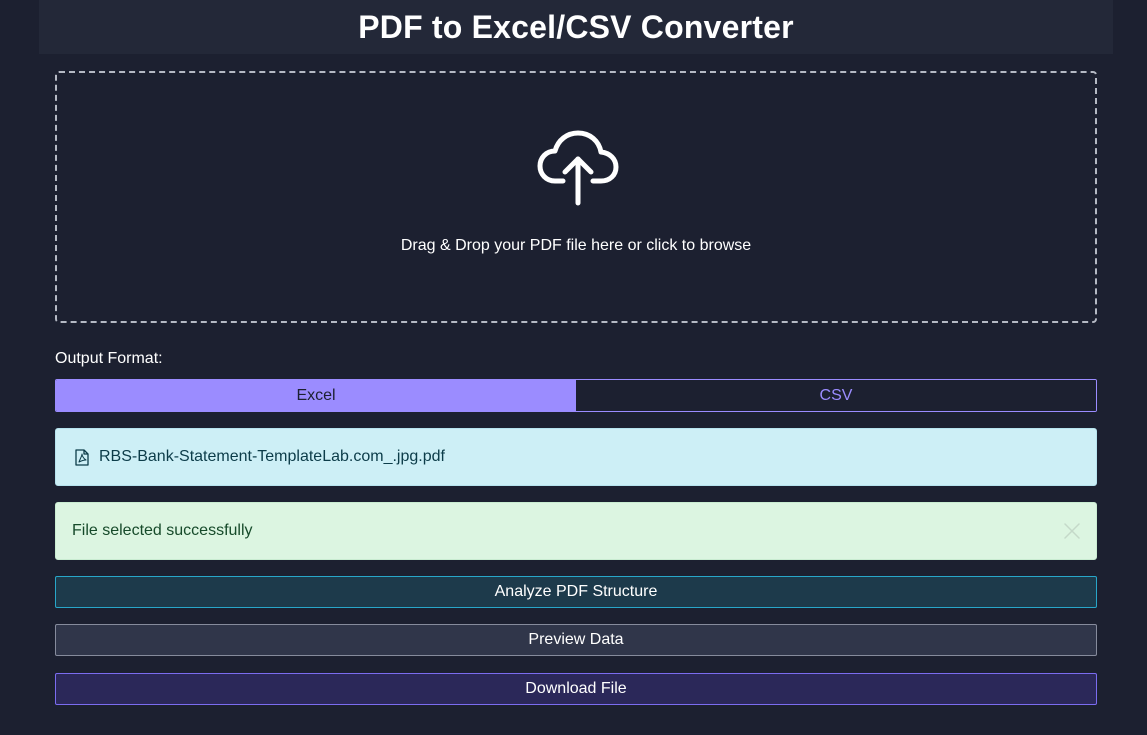  Describe the element at coordinates (109, 358) in the screenshot. I see `output-format-label: Output Format:` at that location.